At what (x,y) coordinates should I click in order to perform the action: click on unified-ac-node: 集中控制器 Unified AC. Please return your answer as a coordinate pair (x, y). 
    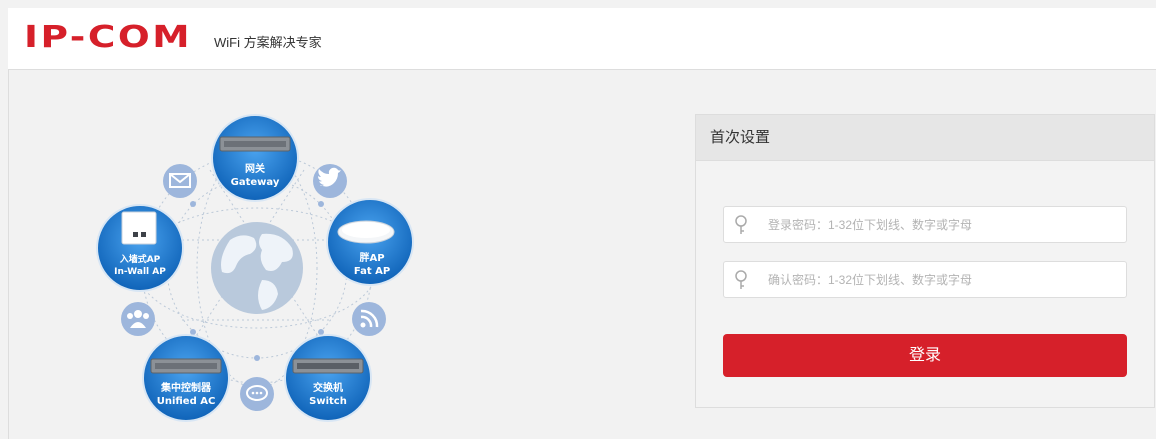
    Looking at the image, I should click on (186, 378).